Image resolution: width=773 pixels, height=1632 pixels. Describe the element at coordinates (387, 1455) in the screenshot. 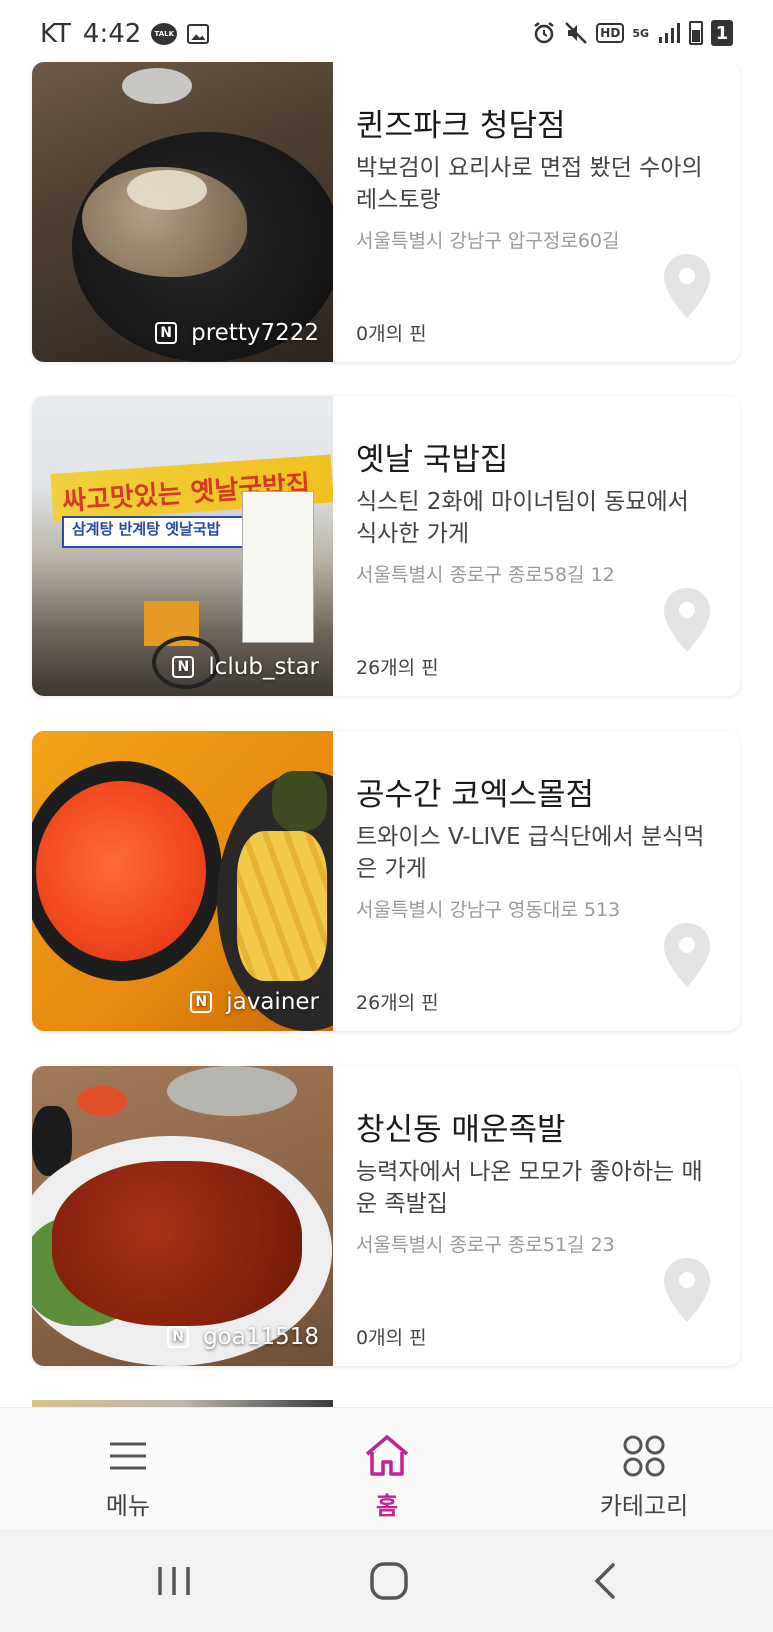

I see `home-icon` at that location.